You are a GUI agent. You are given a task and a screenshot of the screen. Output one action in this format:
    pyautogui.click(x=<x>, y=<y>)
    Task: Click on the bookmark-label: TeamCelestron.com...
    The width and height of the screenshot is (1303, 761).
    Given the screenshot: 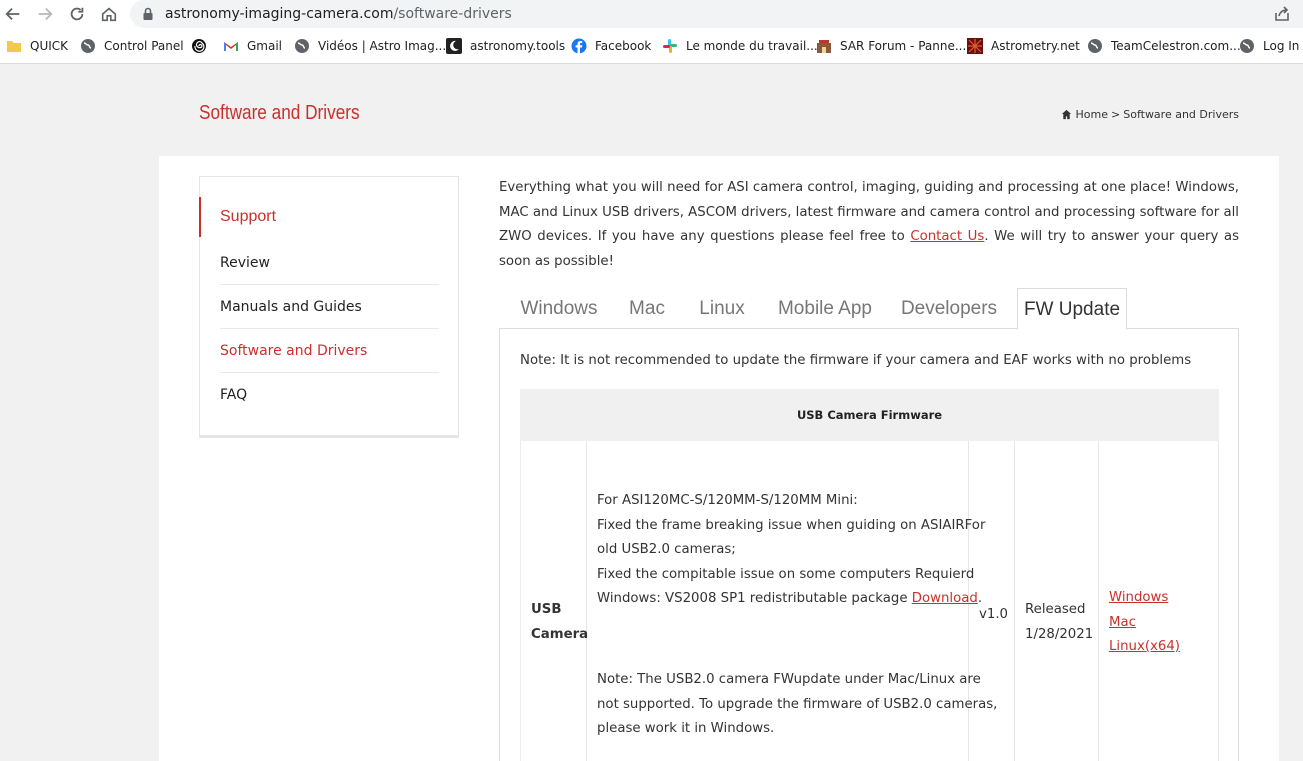 What is the action you would take?
    pyautogui.click(x=1176, y=46)
    